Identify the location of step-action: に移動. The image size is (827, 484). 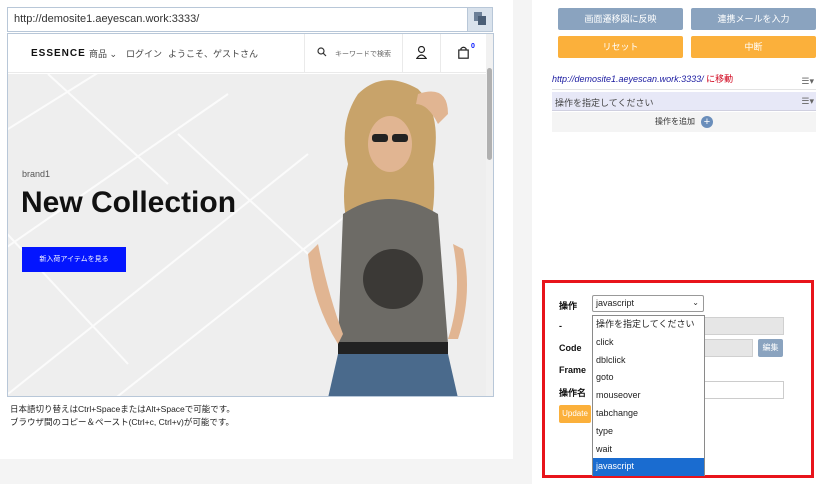
(718, 79).